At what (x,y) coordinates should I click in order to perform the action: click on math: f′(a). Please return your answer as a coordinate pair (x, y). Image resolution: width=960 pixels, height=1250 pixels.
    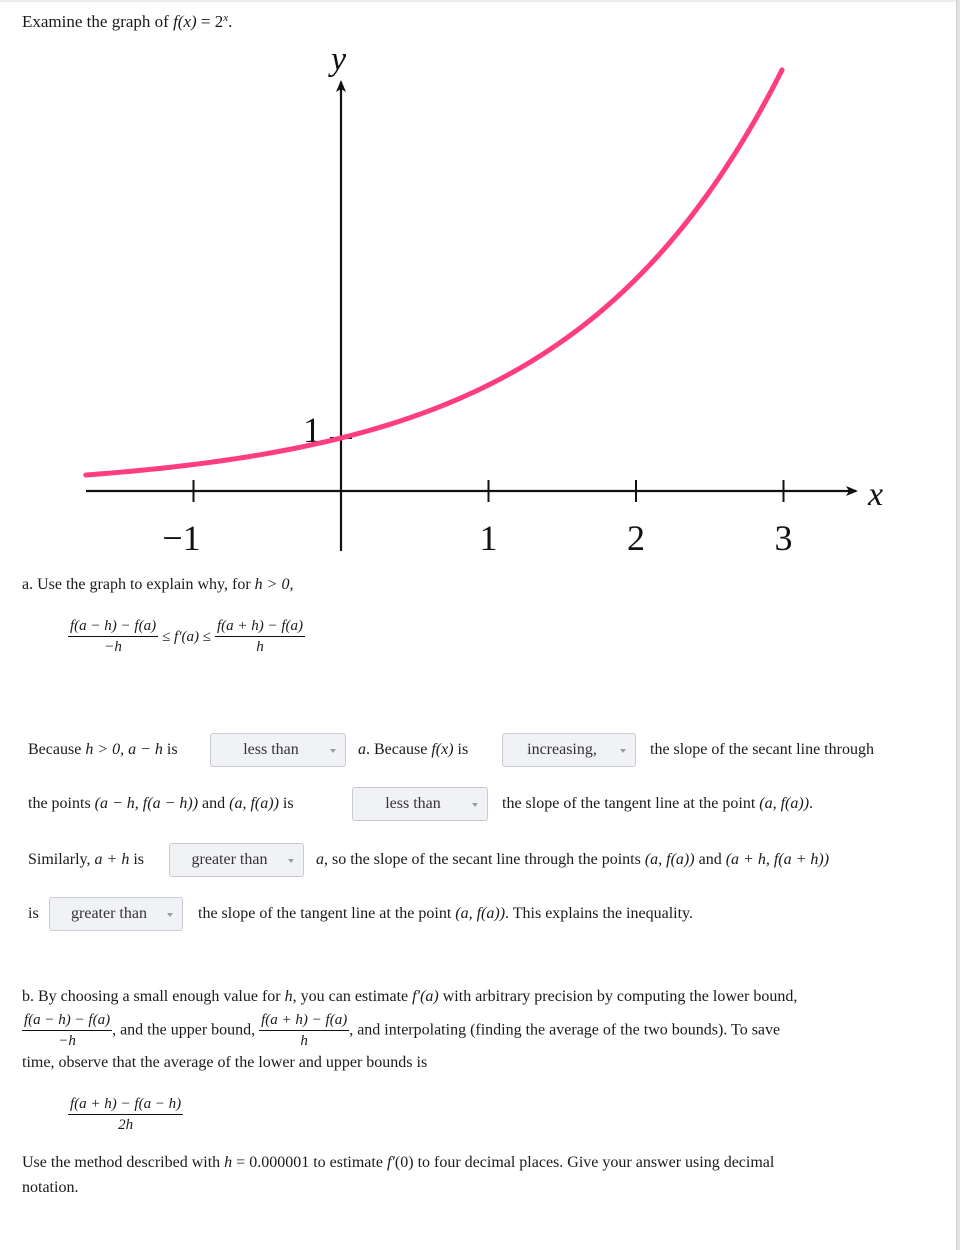
    Looking at the image, I should click on (425, 996).